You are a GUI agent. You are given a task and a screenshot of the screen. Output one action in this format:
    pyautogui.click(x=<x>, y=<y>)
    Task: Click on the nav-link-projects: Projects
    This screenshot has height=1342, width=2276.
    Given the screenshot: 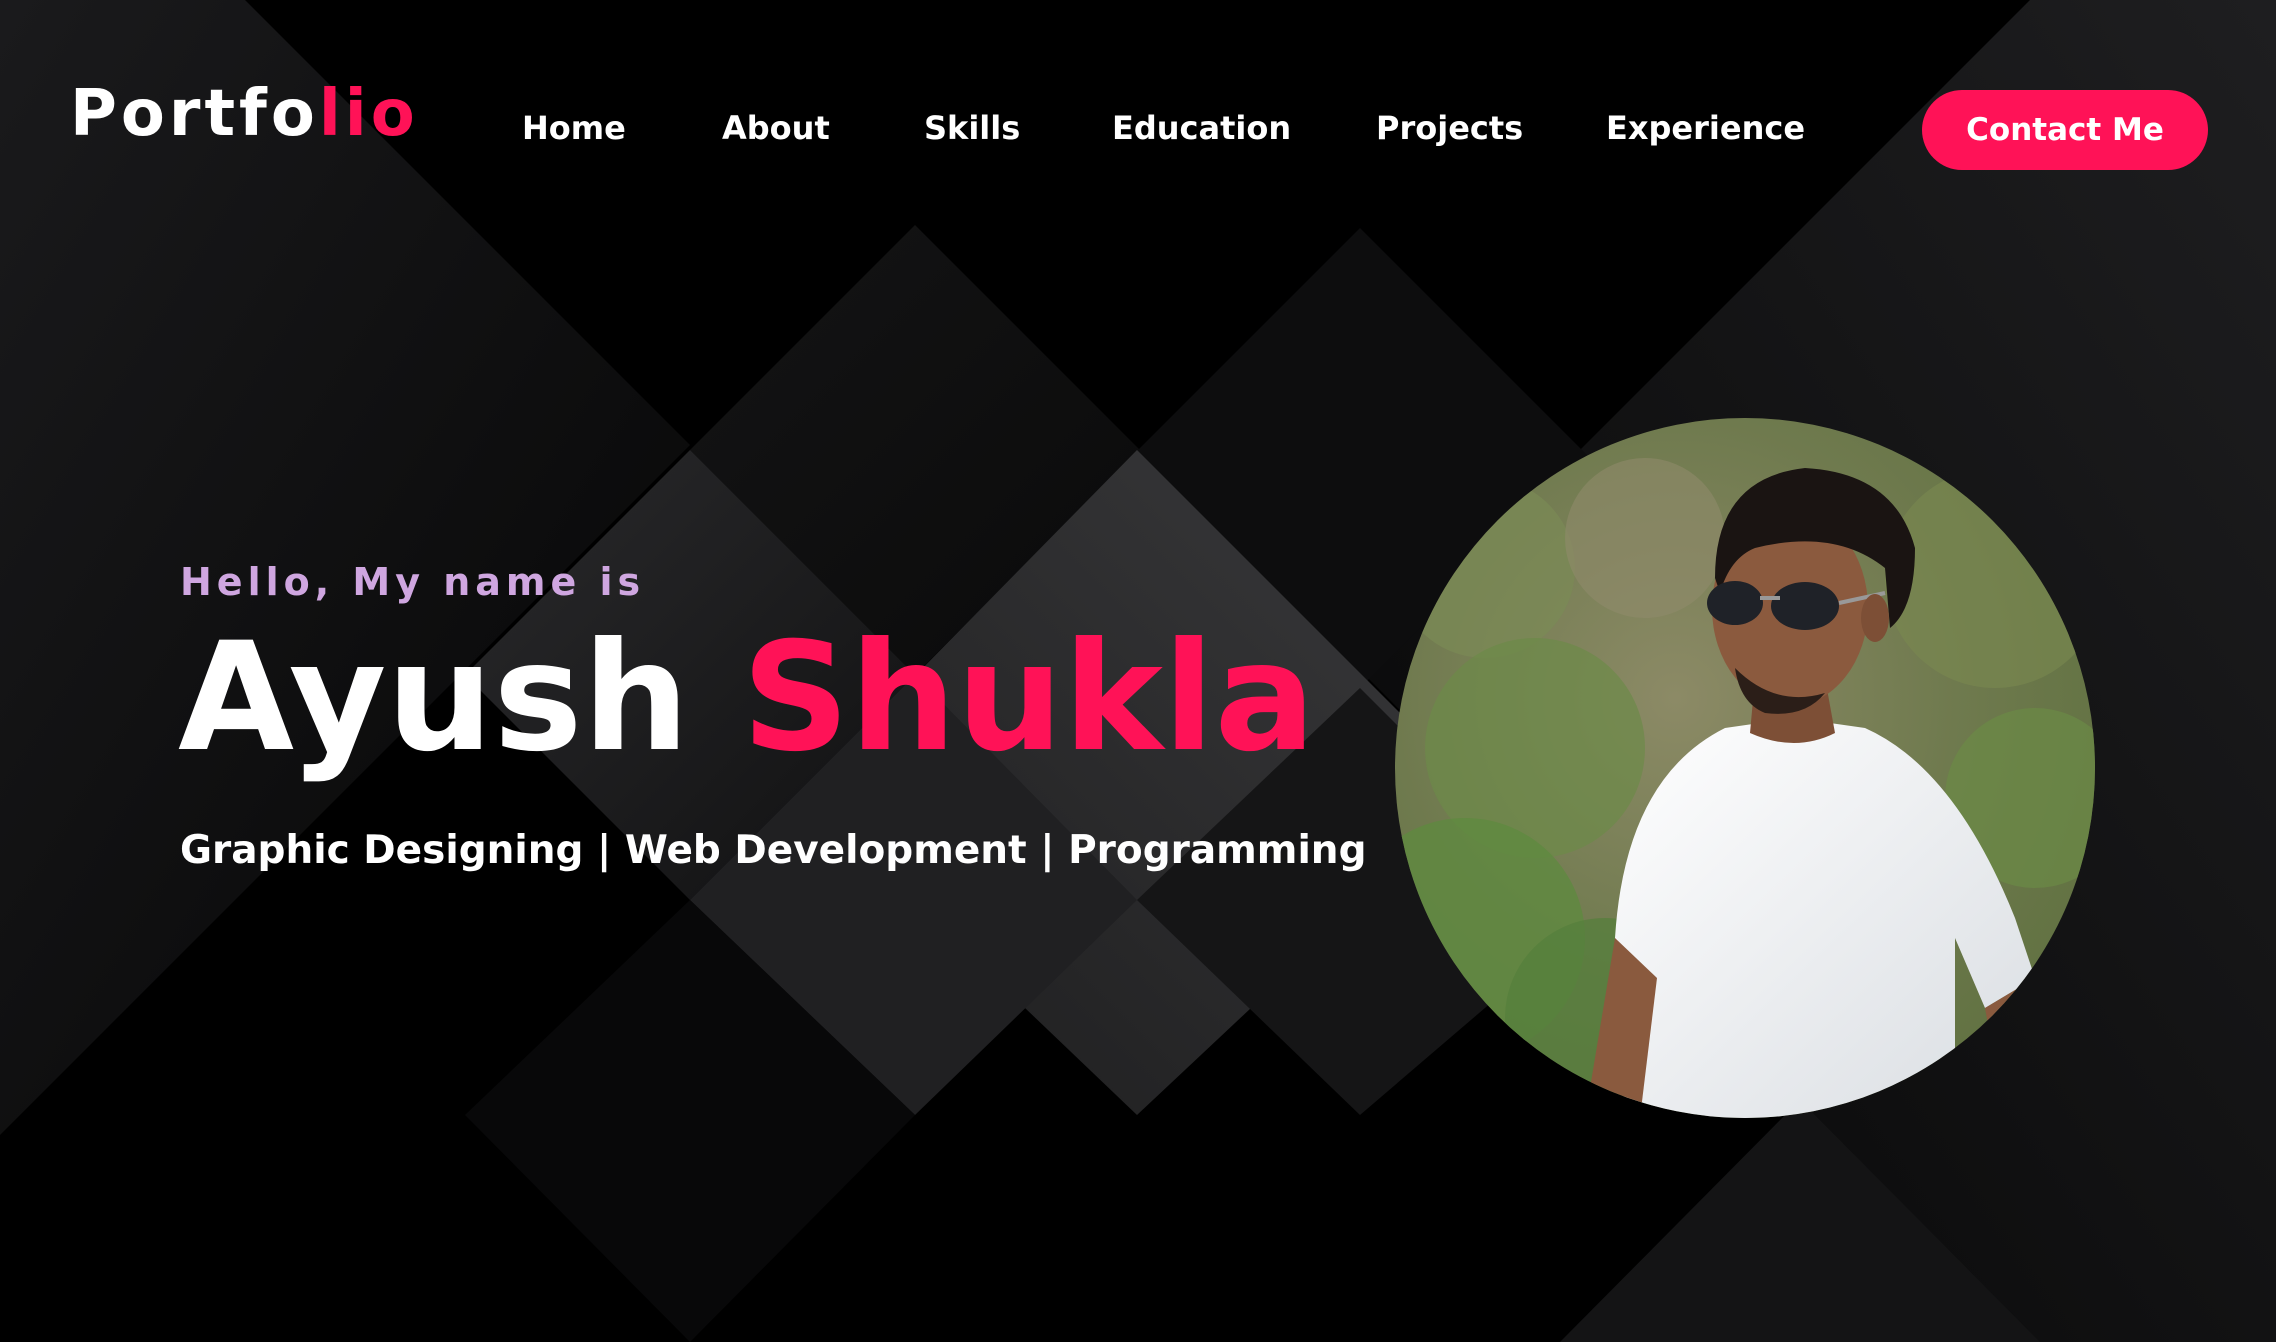 What is the action you would take?
    pyautogui.click(x=1449, y=128)
    